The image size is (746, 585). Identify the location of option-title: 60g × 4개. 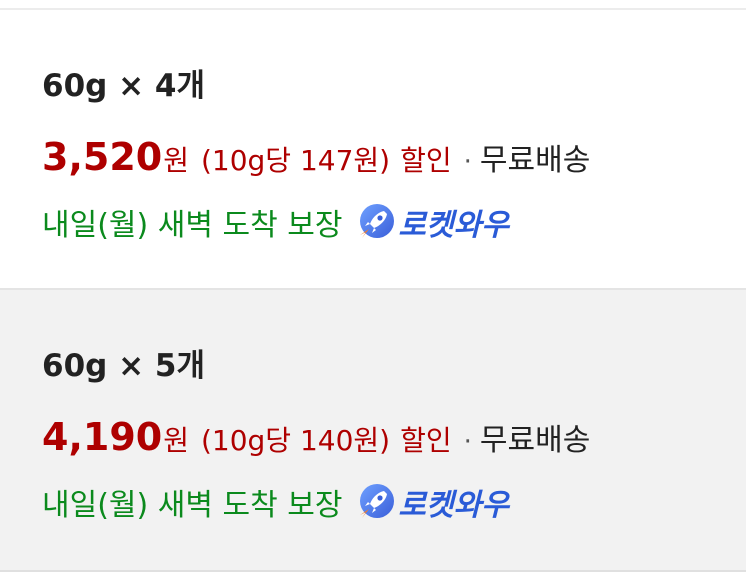
(123, 86).